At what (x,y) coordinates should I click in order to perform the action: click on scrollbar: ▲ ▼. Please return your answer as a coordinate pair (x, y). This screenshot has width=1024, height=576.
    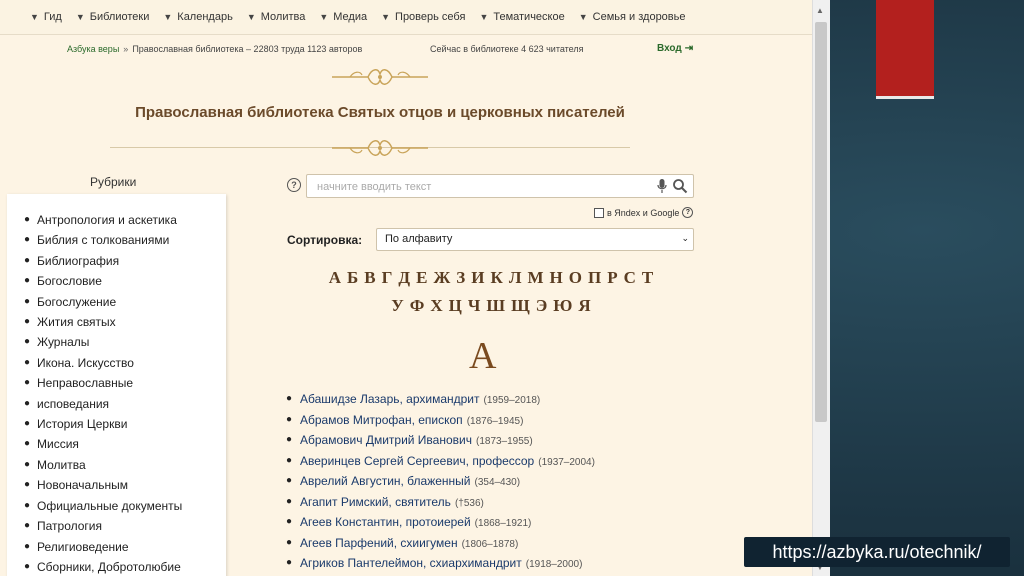
    Looking at the image, I should click on (821, 288).